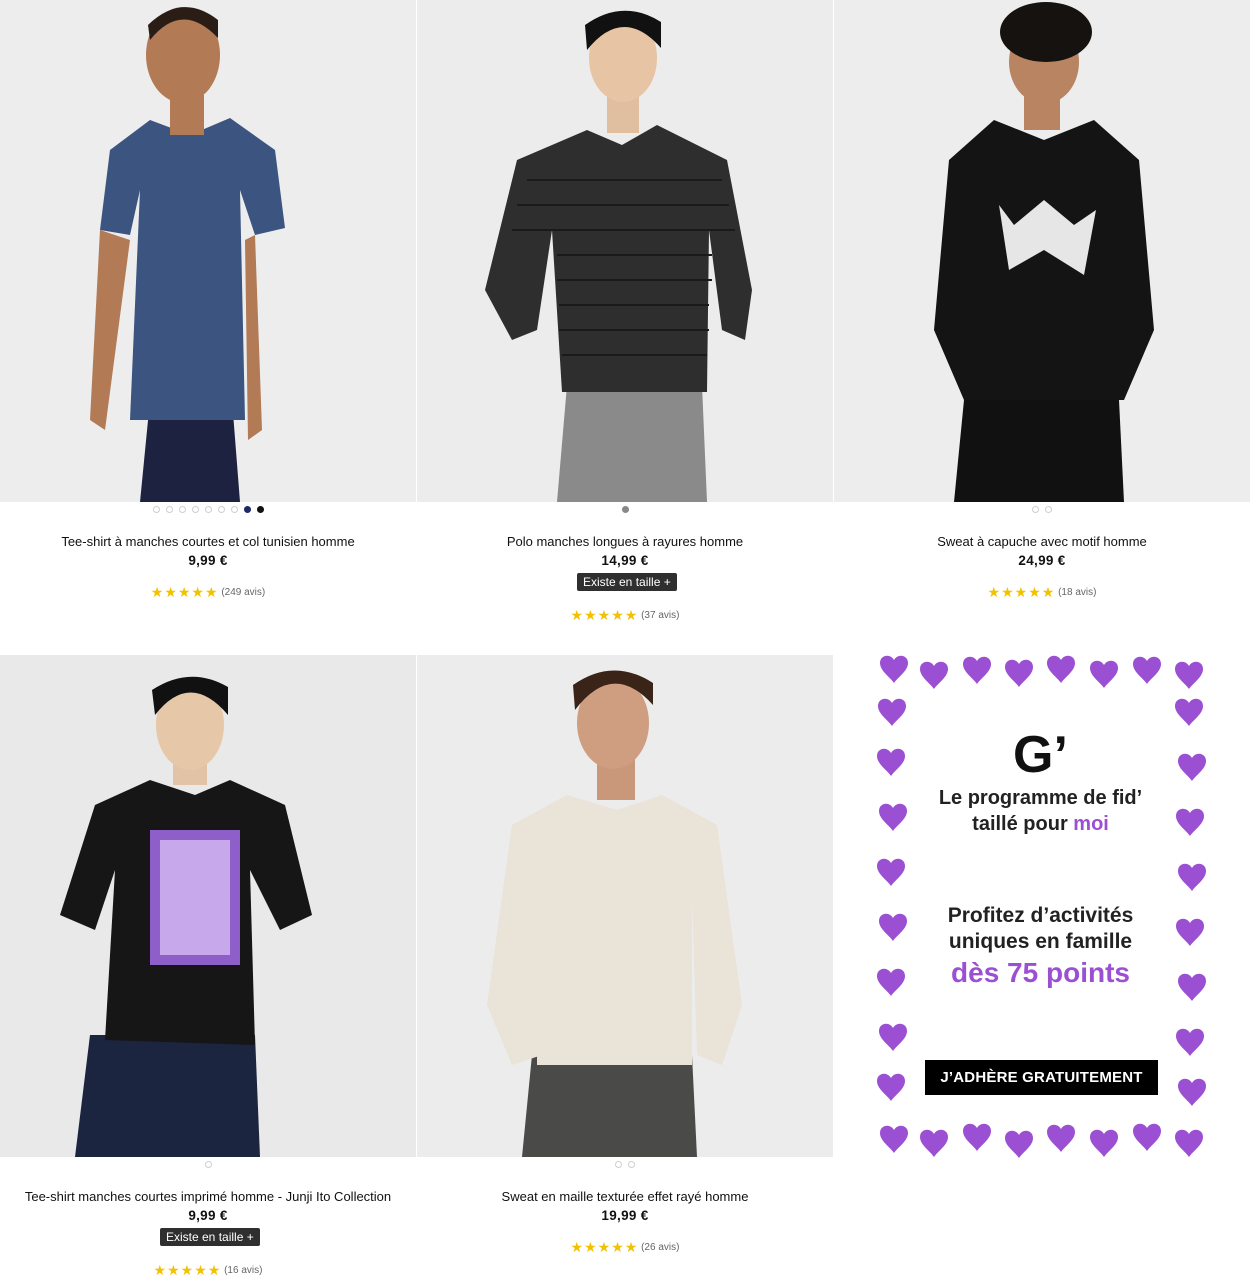 This screenshot has width=1250, height=1279. I want to click on product-photo-printed-tshirt, so click(208, 906).